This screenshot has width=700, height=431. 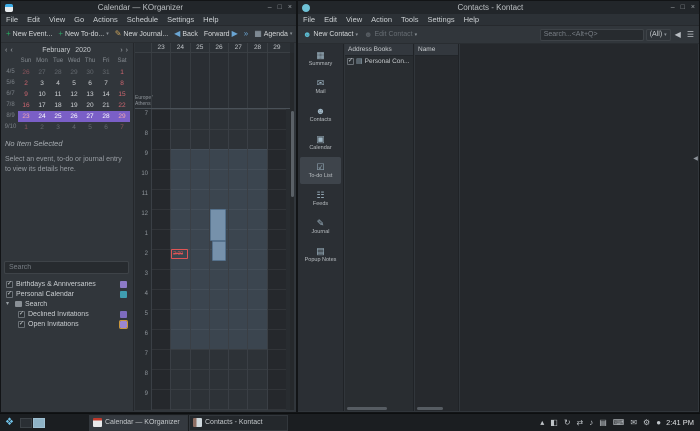 What do you see at coordinates (106, 105) in the screenshot?
I see `date-cell: 21` at bounding box center [106, 105].